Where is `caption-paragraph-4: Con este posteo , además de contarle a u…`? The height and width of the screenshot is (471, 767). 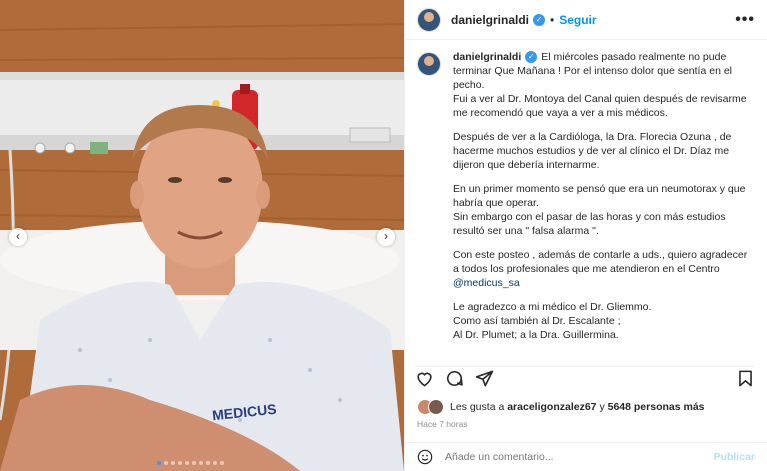 caption-paragraph-4: Con este posteo , además de contarle a u… is located at coordinates (600, 262).